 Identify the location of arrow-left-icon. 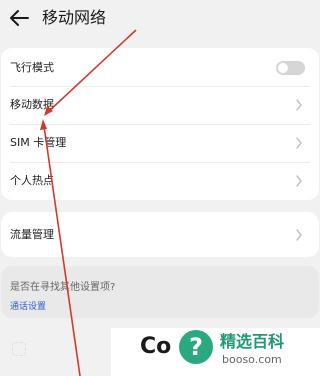
(19, 18).